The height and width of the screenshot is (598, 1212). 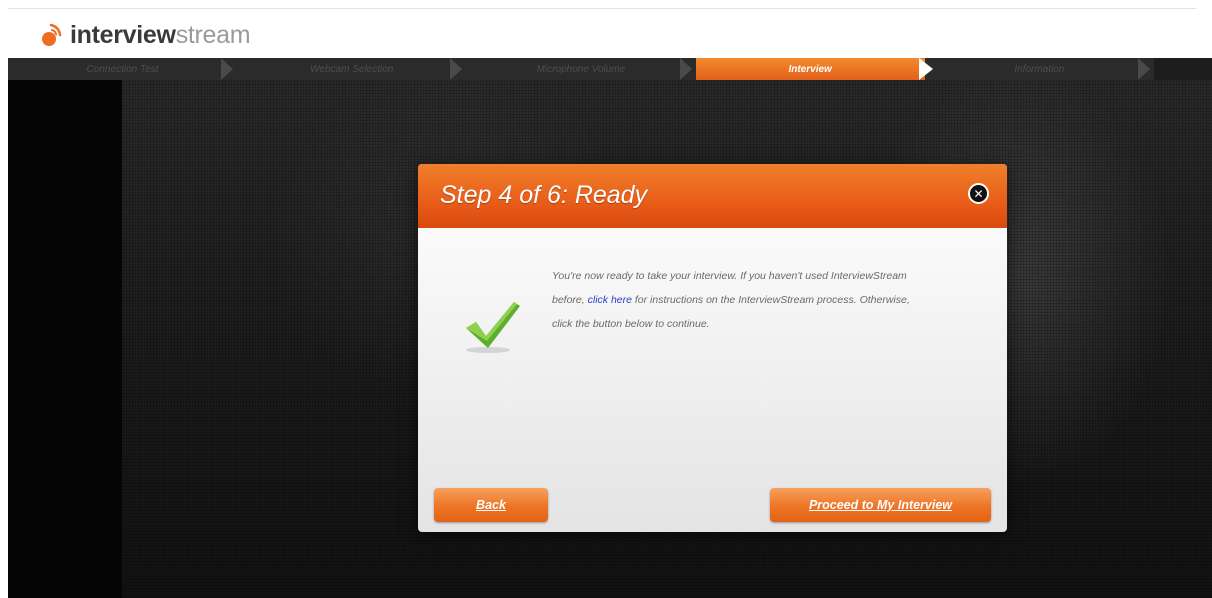 What do you see at coordinates (810, 69) in the screenshot?
I see `step-label: Interview` at bounding box center [810, 69].